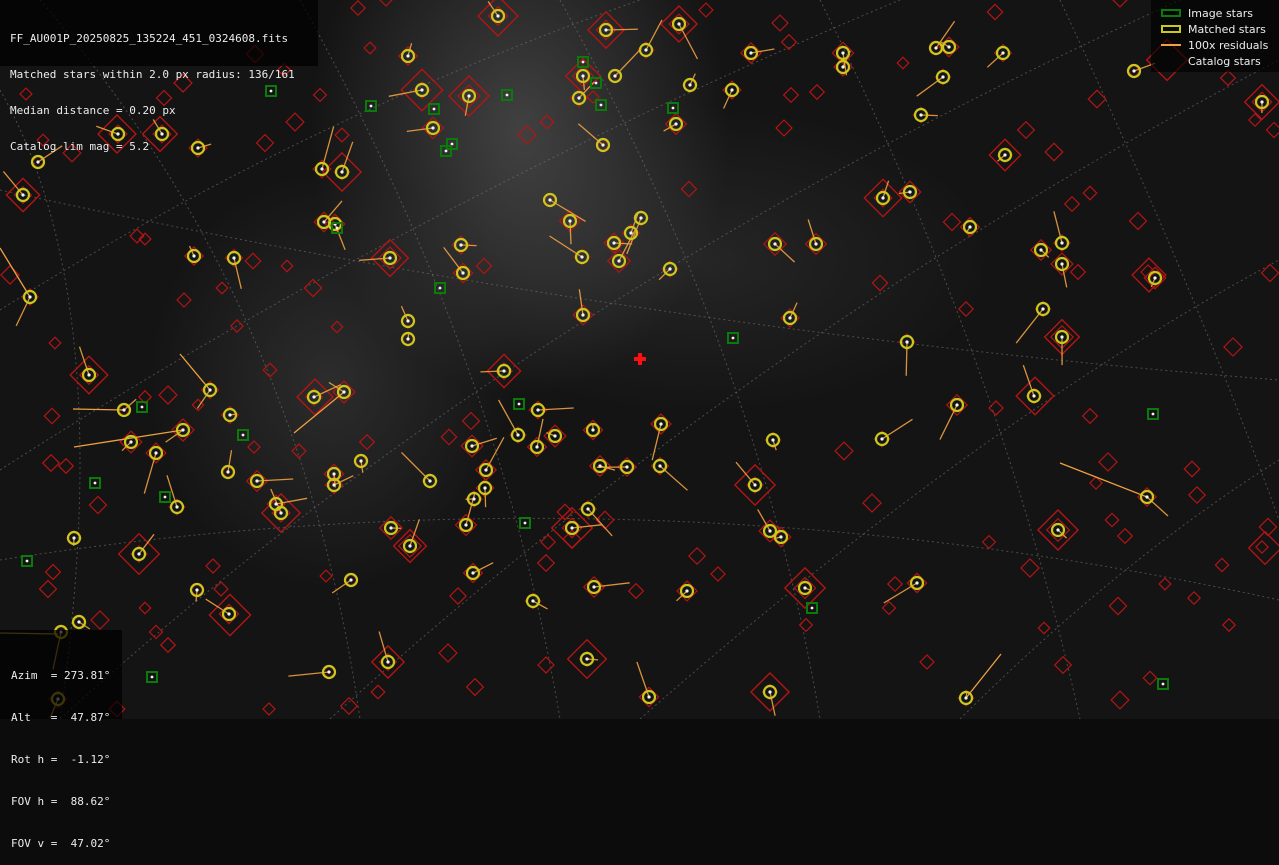  What do you see at coordinates (1220, 13) in the screenshot?
I see `legend-label: Image stars` at bounding box center [1220, 13].